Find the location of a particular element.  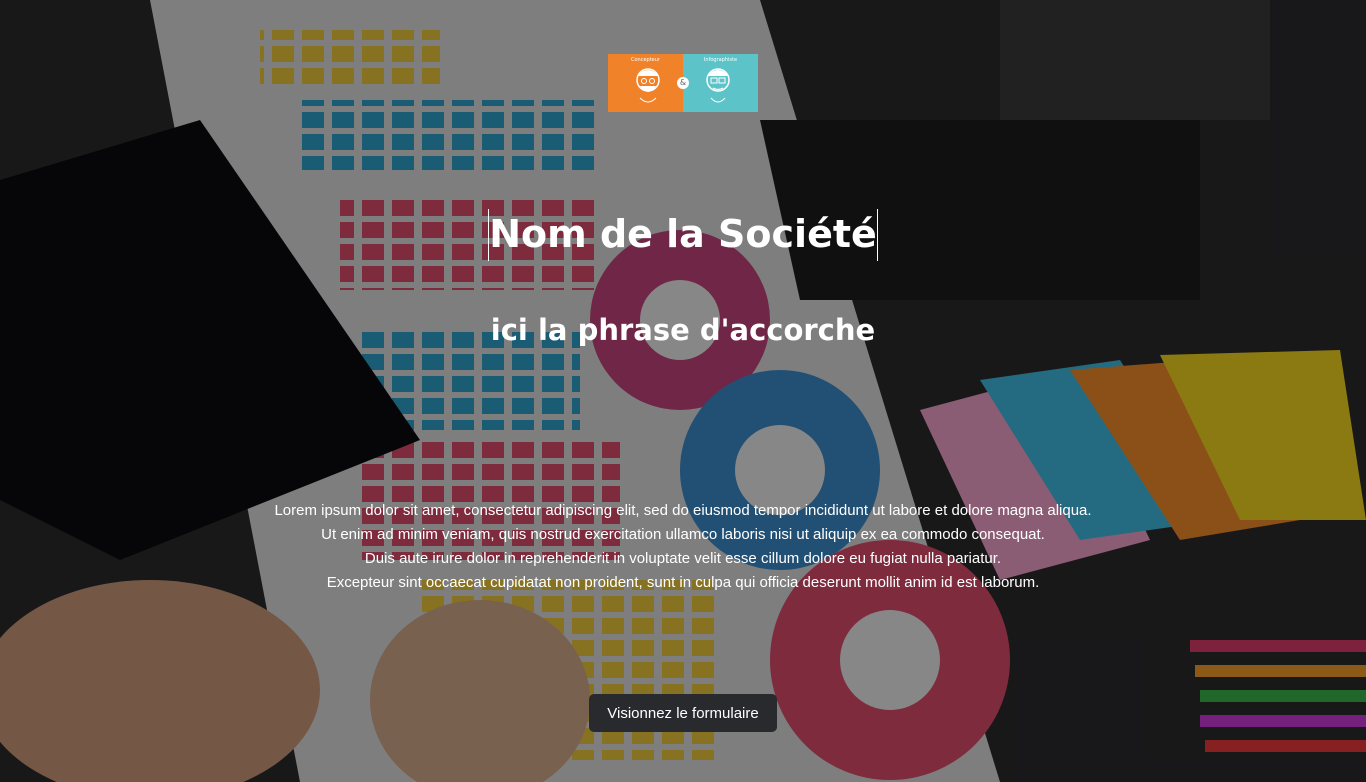

hero-tagline: ici la phrase d'accorche is located at coordinates (683, 330).